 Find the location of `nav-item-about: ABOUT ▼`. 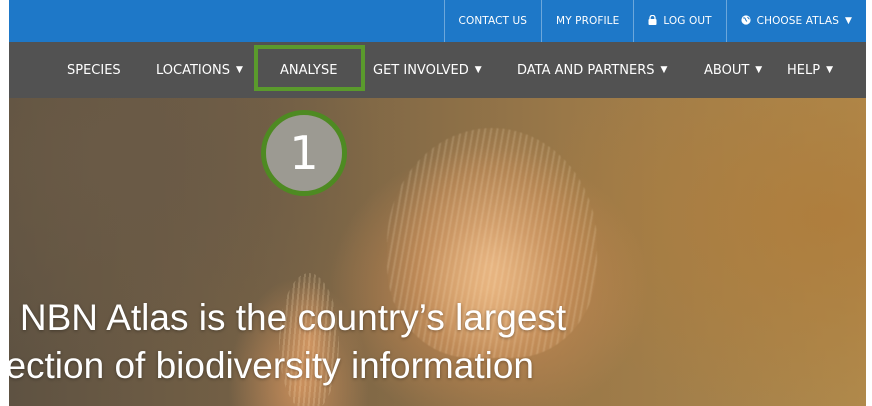

nav-item-about: ABOUT ▼ is located at coordinates (733, 70).